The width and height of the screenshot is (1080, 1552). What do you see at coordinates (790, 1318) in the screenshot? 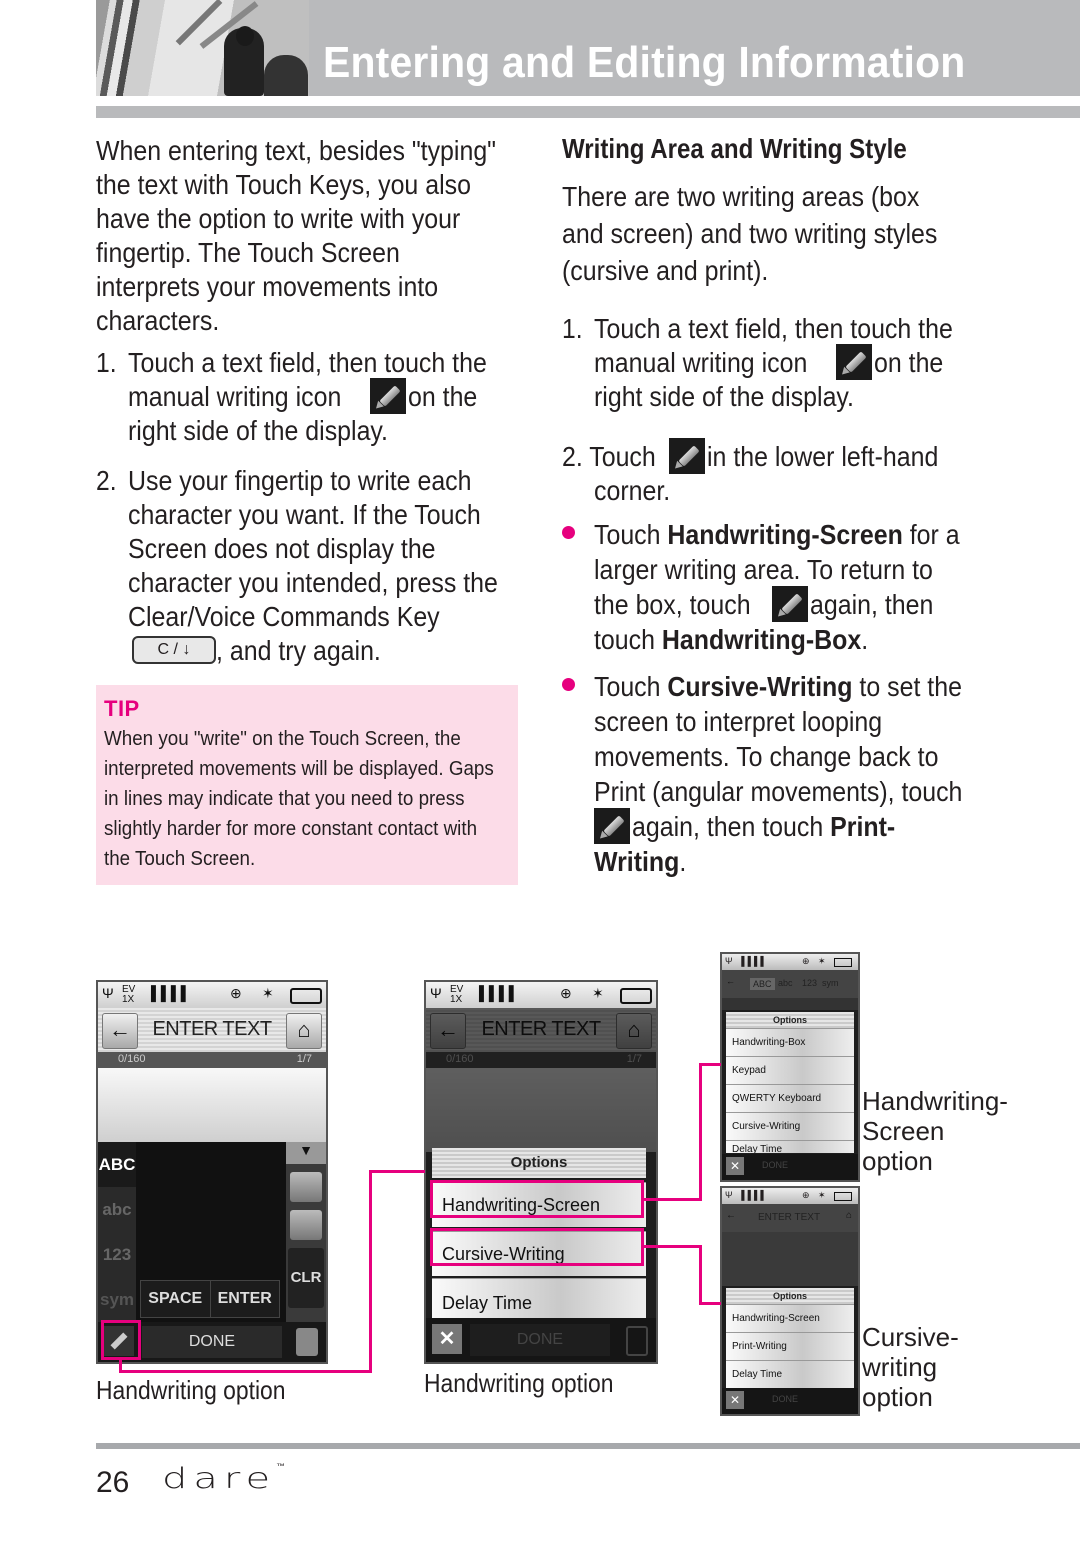
I see `option-handwriting-screen: Handwriting-Screen` at bounding box center [790, 1318].